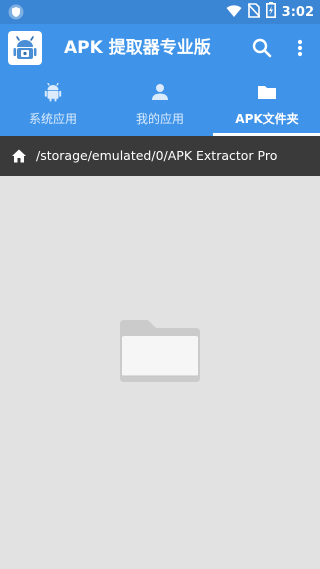 The width and height of the screenshot is (320, 569). I want to click on tab-my-apps: 我的应用, so click(160, 104).